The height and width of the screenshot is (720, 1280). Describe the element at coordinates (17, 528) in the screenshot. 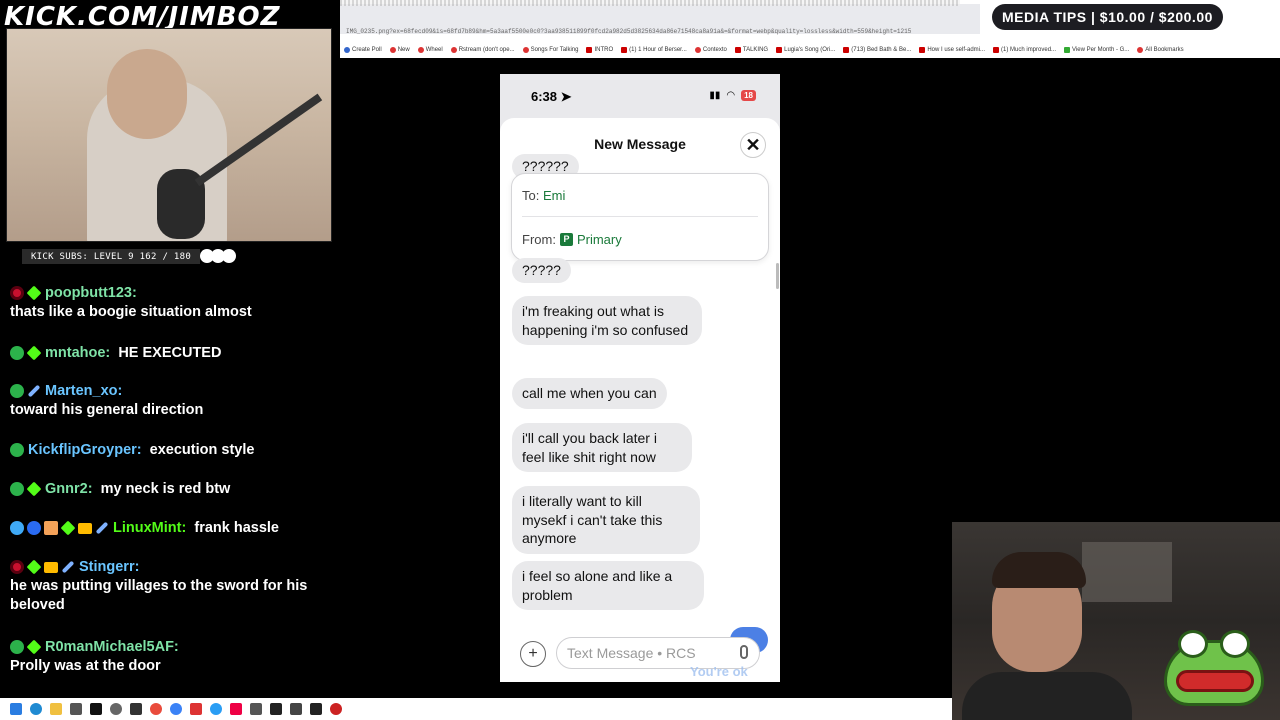

I see `verified-badge-icon` at that location.